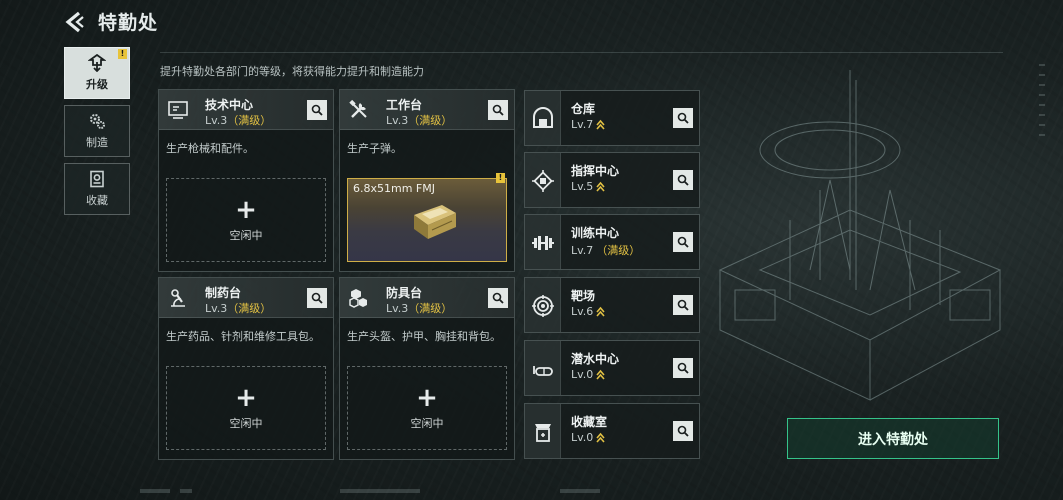 The height and width of the screenshot is (500, 1063). I want to click on page-title: 特勤处, so click(128, 23).